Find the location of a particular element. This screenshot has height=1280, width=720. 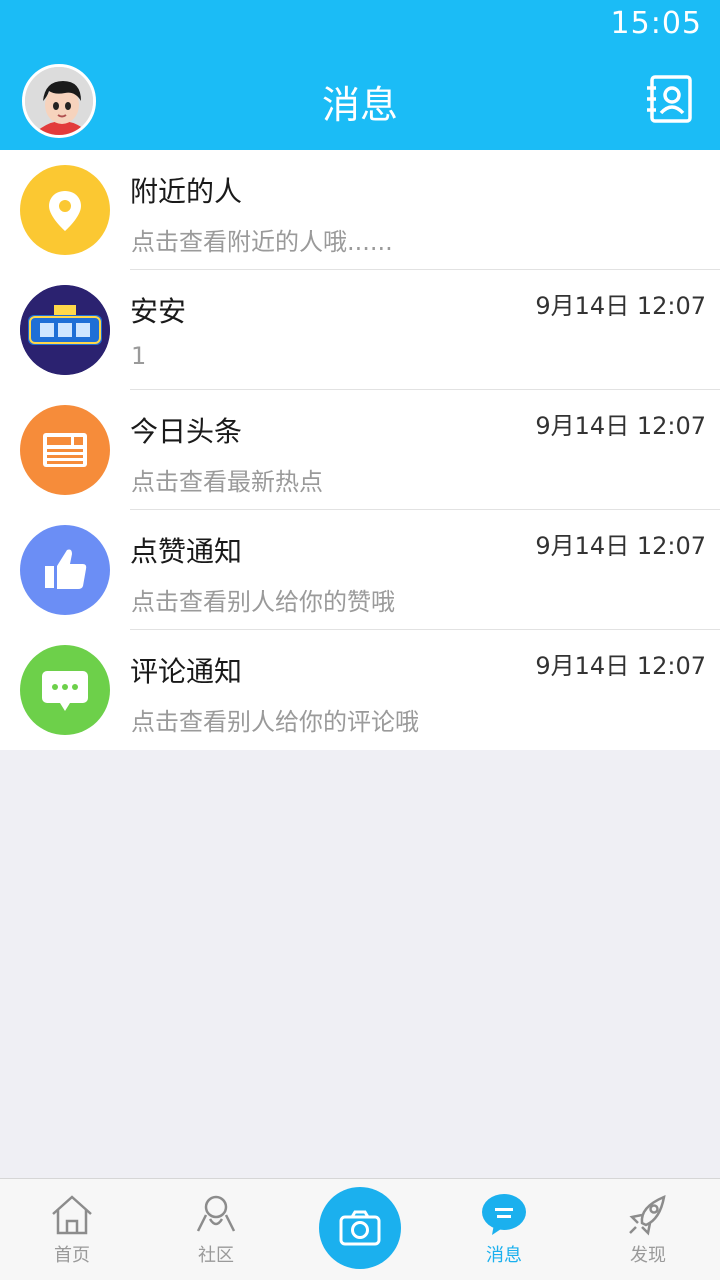

thumbs-up-icon is located at coordinates (65, 570).